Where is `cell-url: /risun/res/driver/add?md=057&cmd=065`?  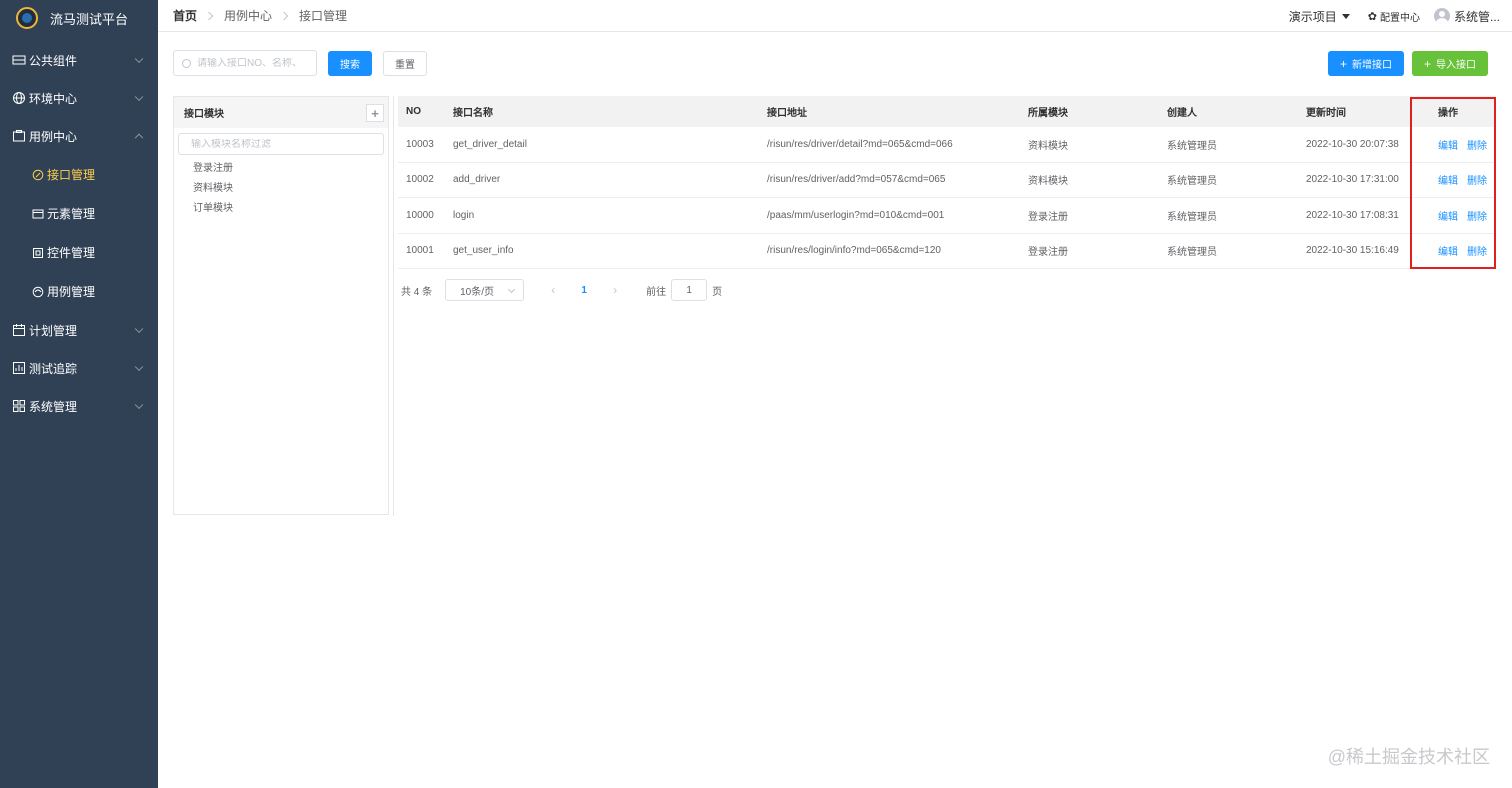 cell-url: /risun/res/driver/add?md=057&cmd=065 is located at coordinates (856, 180).